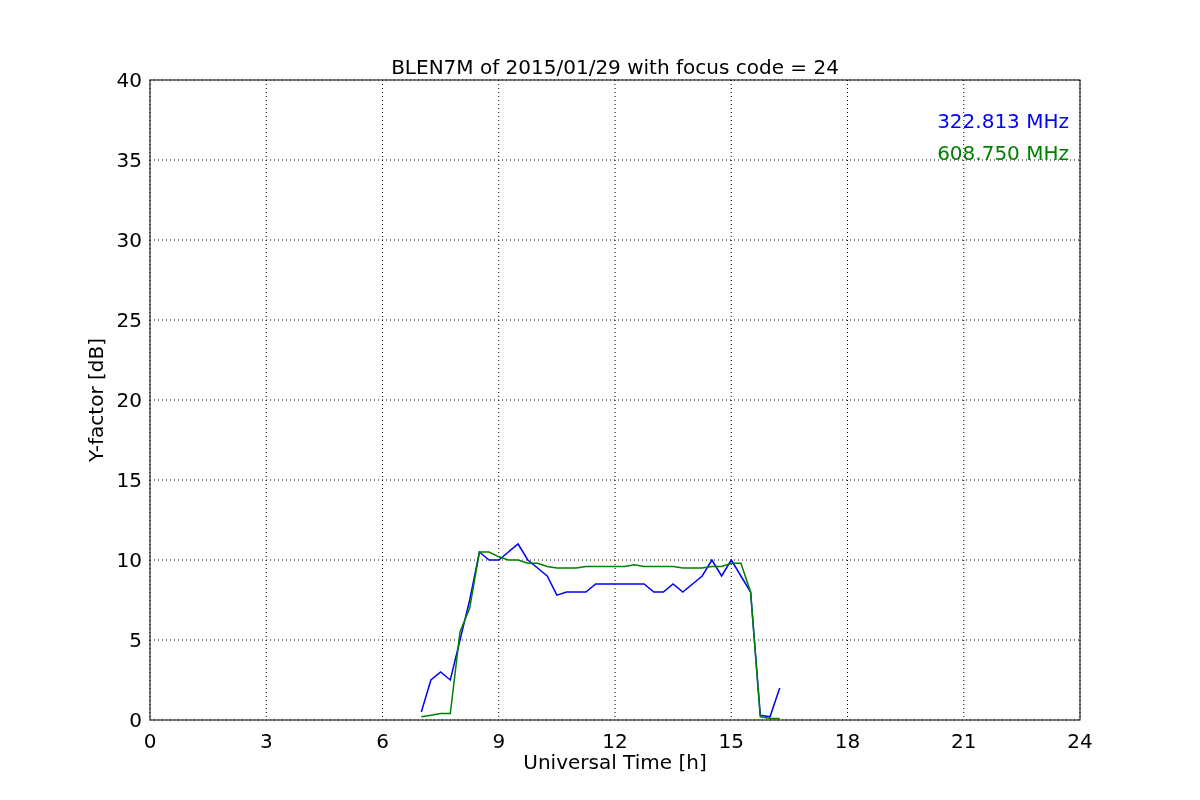 Image resolution: width=1200 pixels, height=800 pixels. I want to click on tick-label: 35, so click(129, 160).